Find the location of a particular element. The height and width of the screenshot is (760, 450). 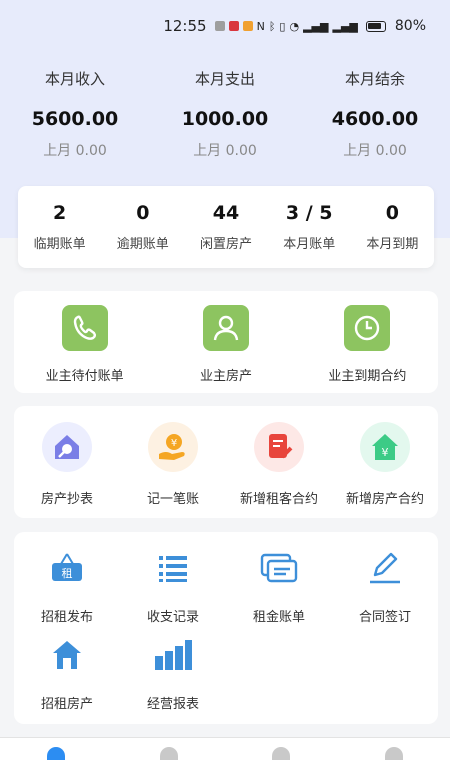

business-report-button: 经营报表 is located at coordinates (173, 673).